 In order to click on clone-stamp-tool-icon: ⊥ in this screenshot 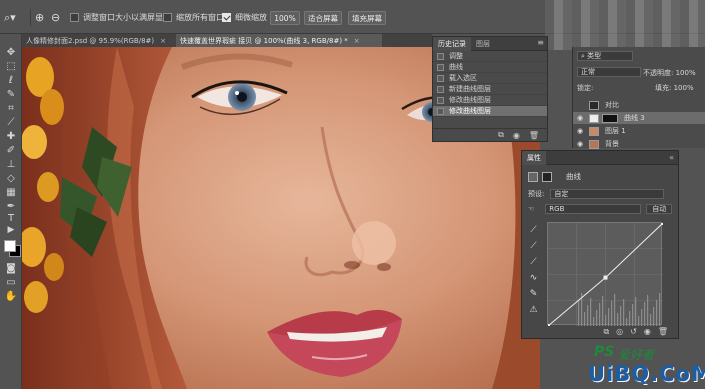, I will do `click(11, 164)`.